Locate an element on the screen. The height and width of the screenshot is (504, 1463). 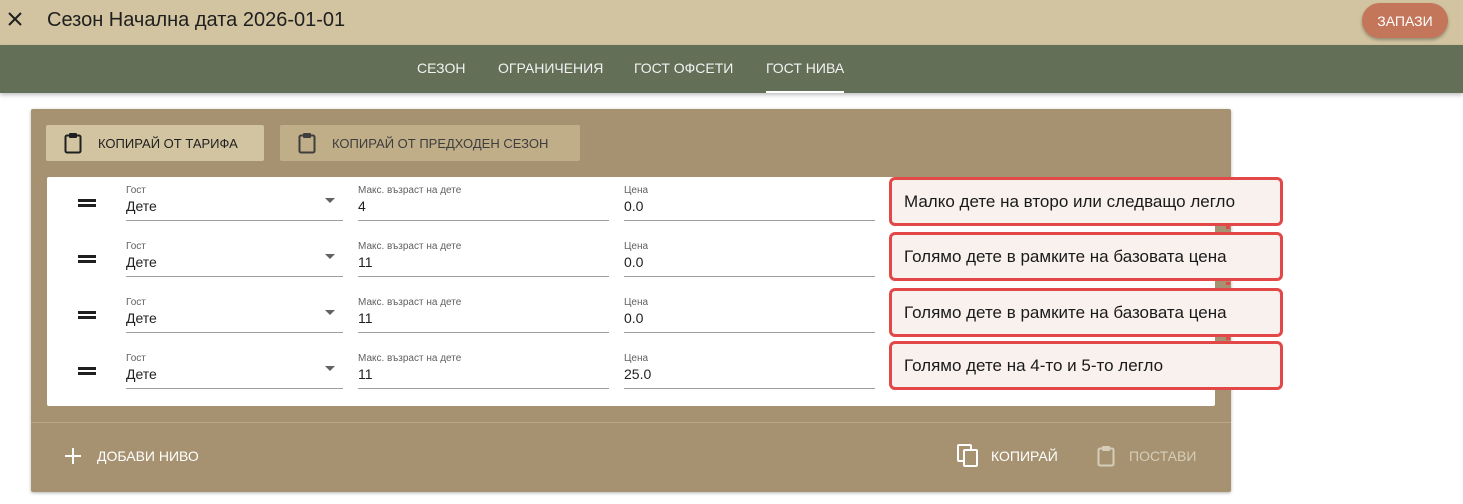
paste-label: ПОСТАВИ is located at coordinates (1163, 456).